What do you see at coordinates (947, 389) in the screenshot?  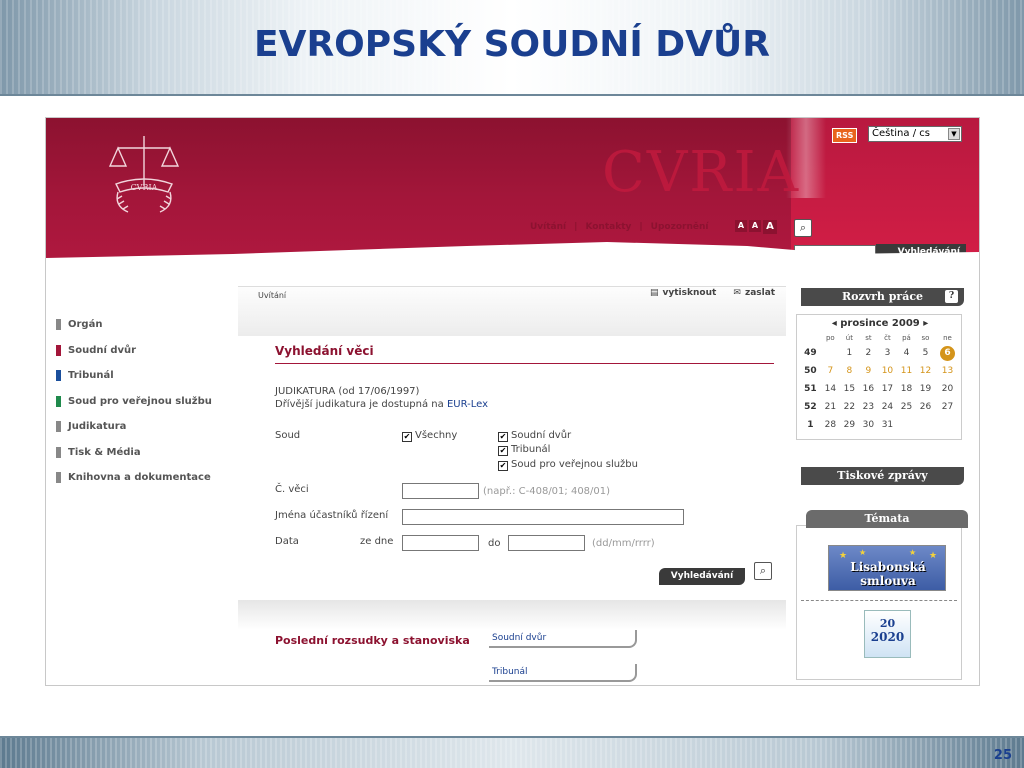 I see `calendar-day: 20` at bounding box center [947, 389].